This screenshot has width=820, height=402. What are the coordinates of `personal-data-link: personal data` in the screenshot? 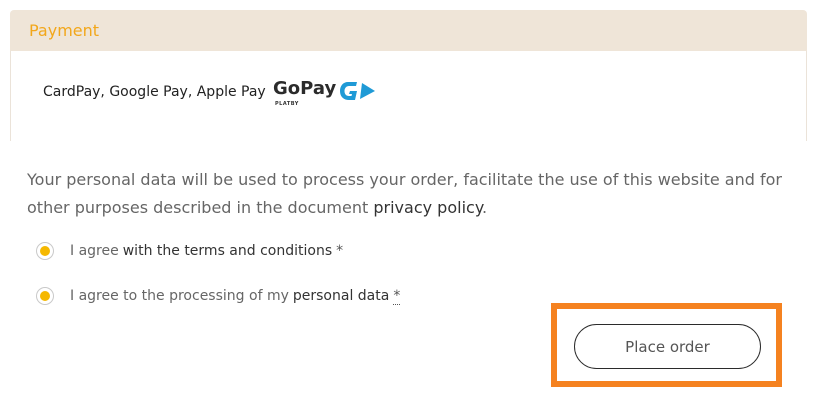 It's located at (341, 296).